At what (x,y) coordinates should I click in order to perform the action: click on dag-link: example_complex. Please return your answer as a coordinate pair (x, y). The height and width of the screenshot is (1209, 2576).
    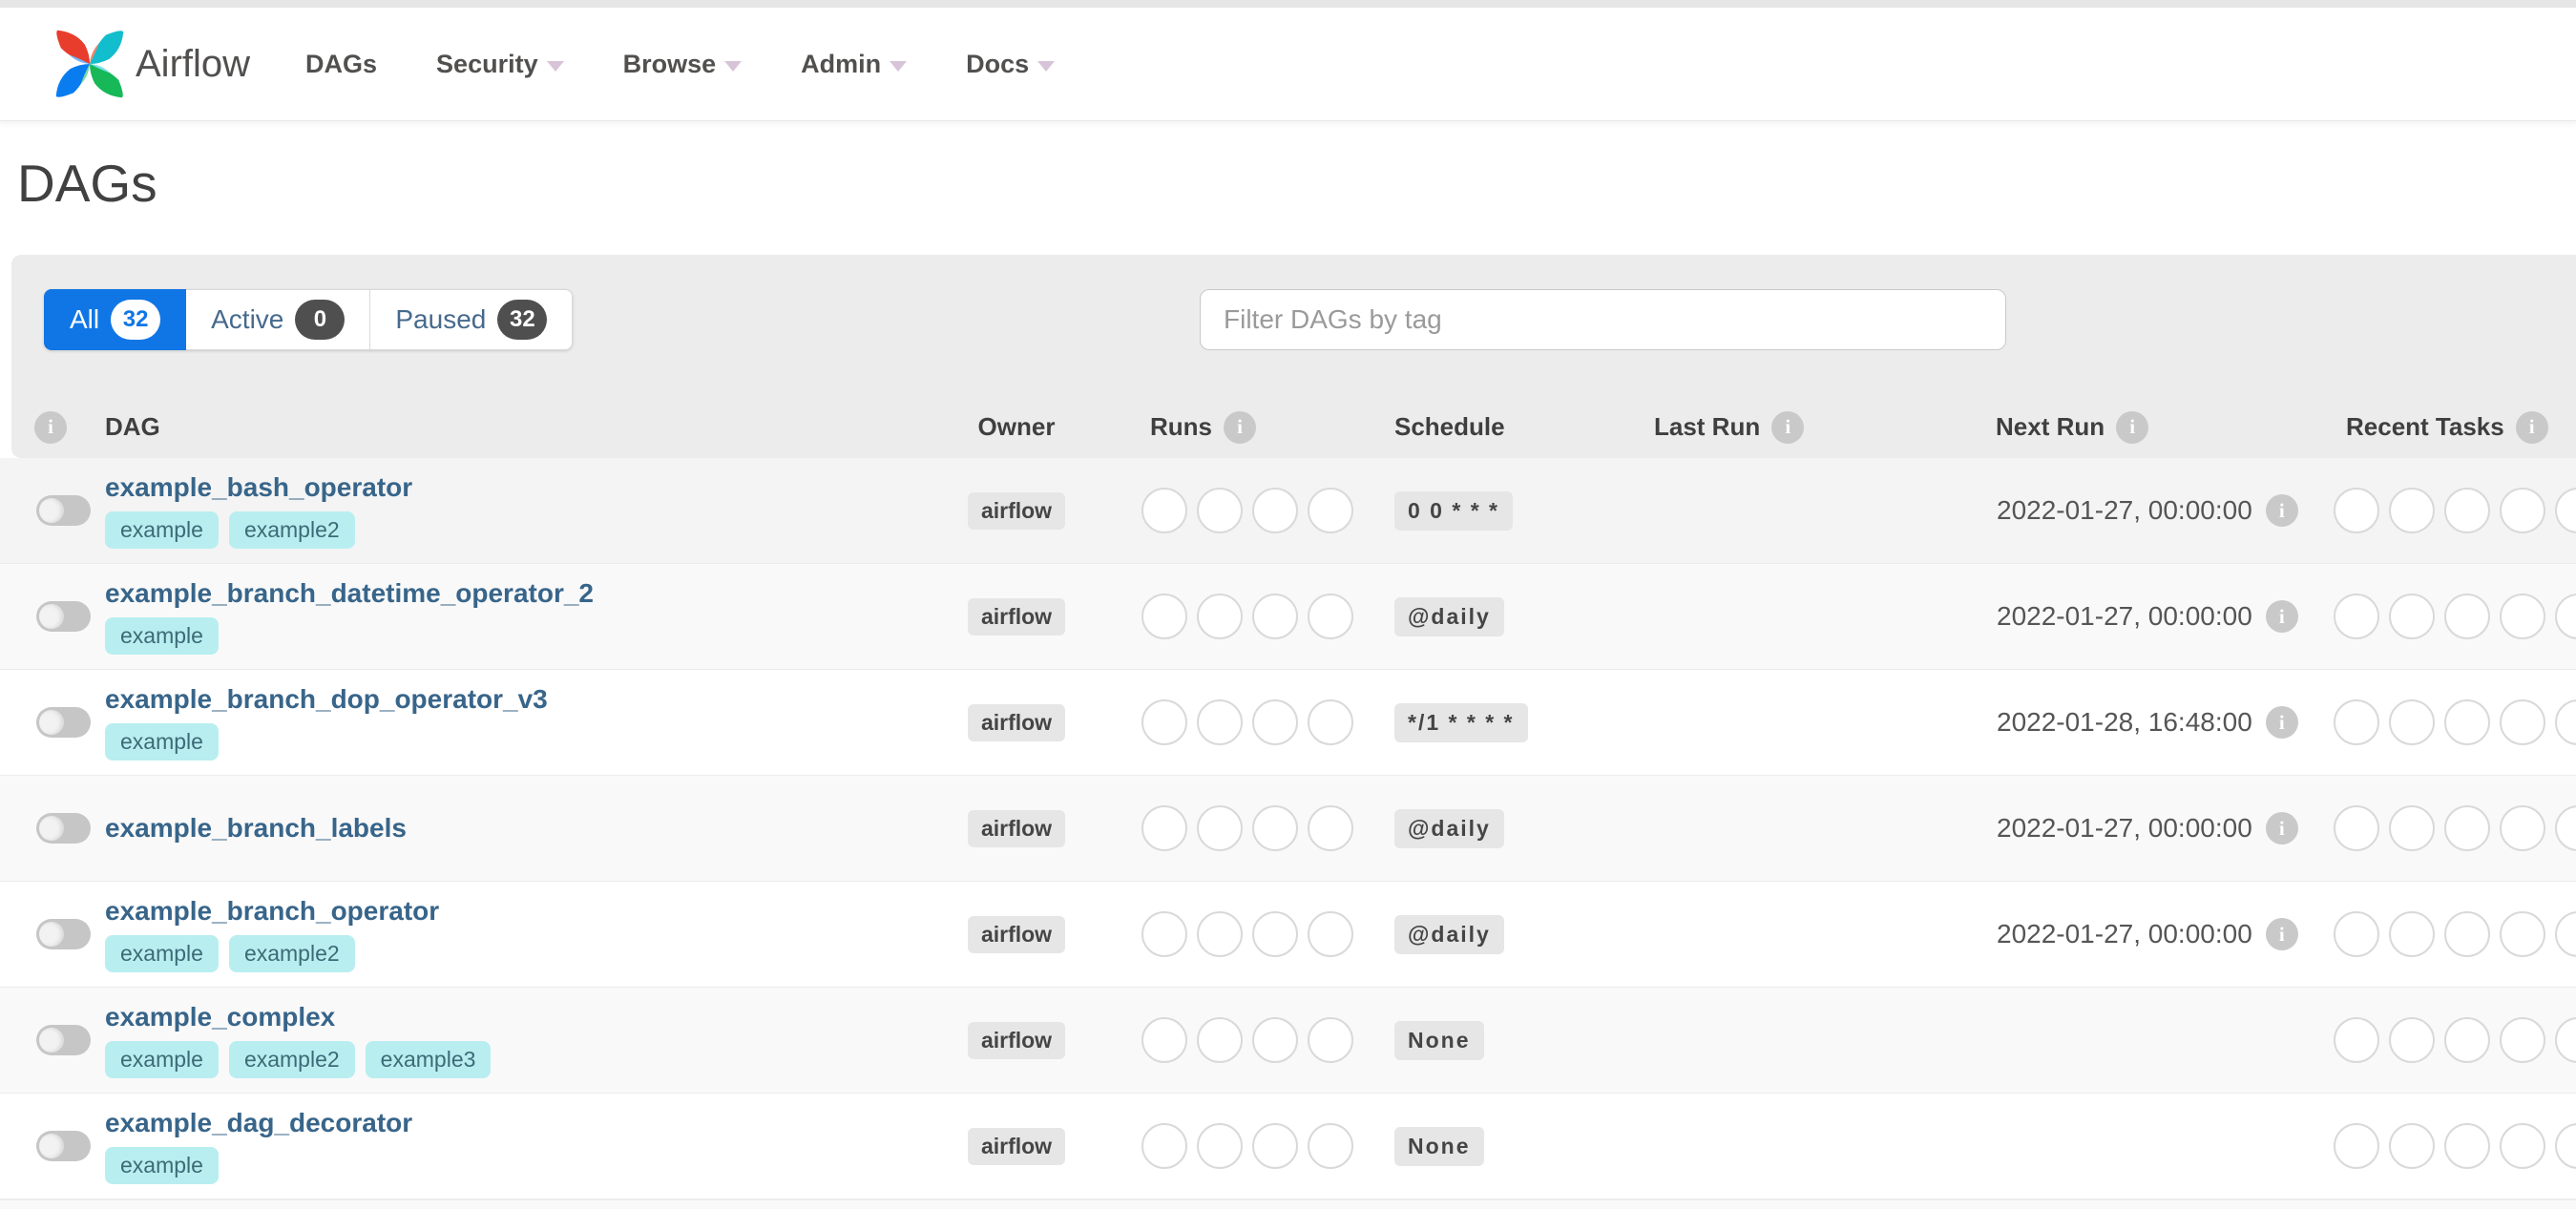
    Looking at the image, I should click on (220, 1017).